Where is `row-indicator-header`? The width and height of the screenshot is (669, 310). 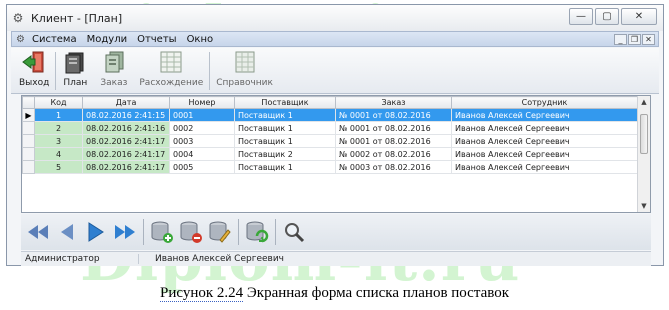
row-indicator-header is located at coordinates (28, 102).